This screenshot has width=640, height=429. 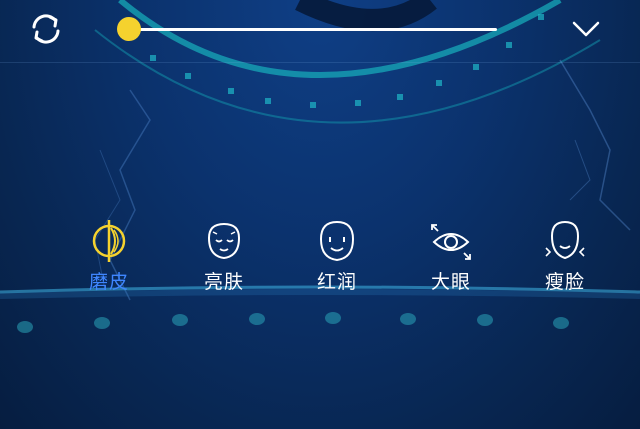 I want to click on tool-smooth-skin: 磨皮, so click(x=109, y=258).